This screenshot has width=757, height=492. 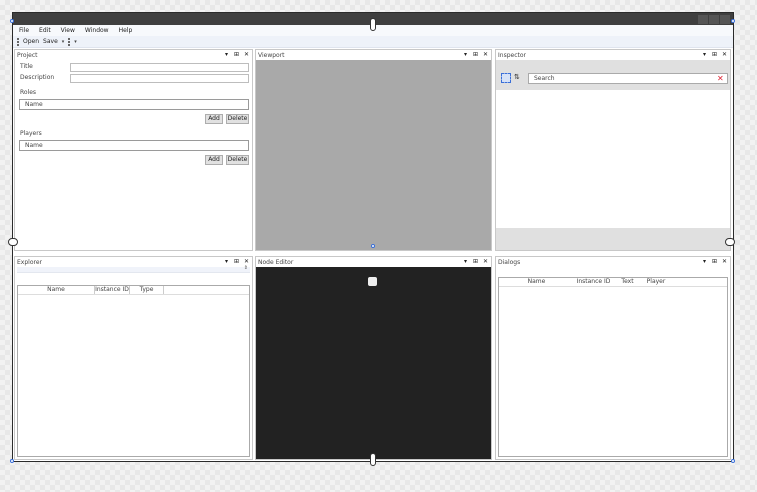 I want to click on dialogs-grid: Name Instance ID Text Player, so click(x=613, y=367).